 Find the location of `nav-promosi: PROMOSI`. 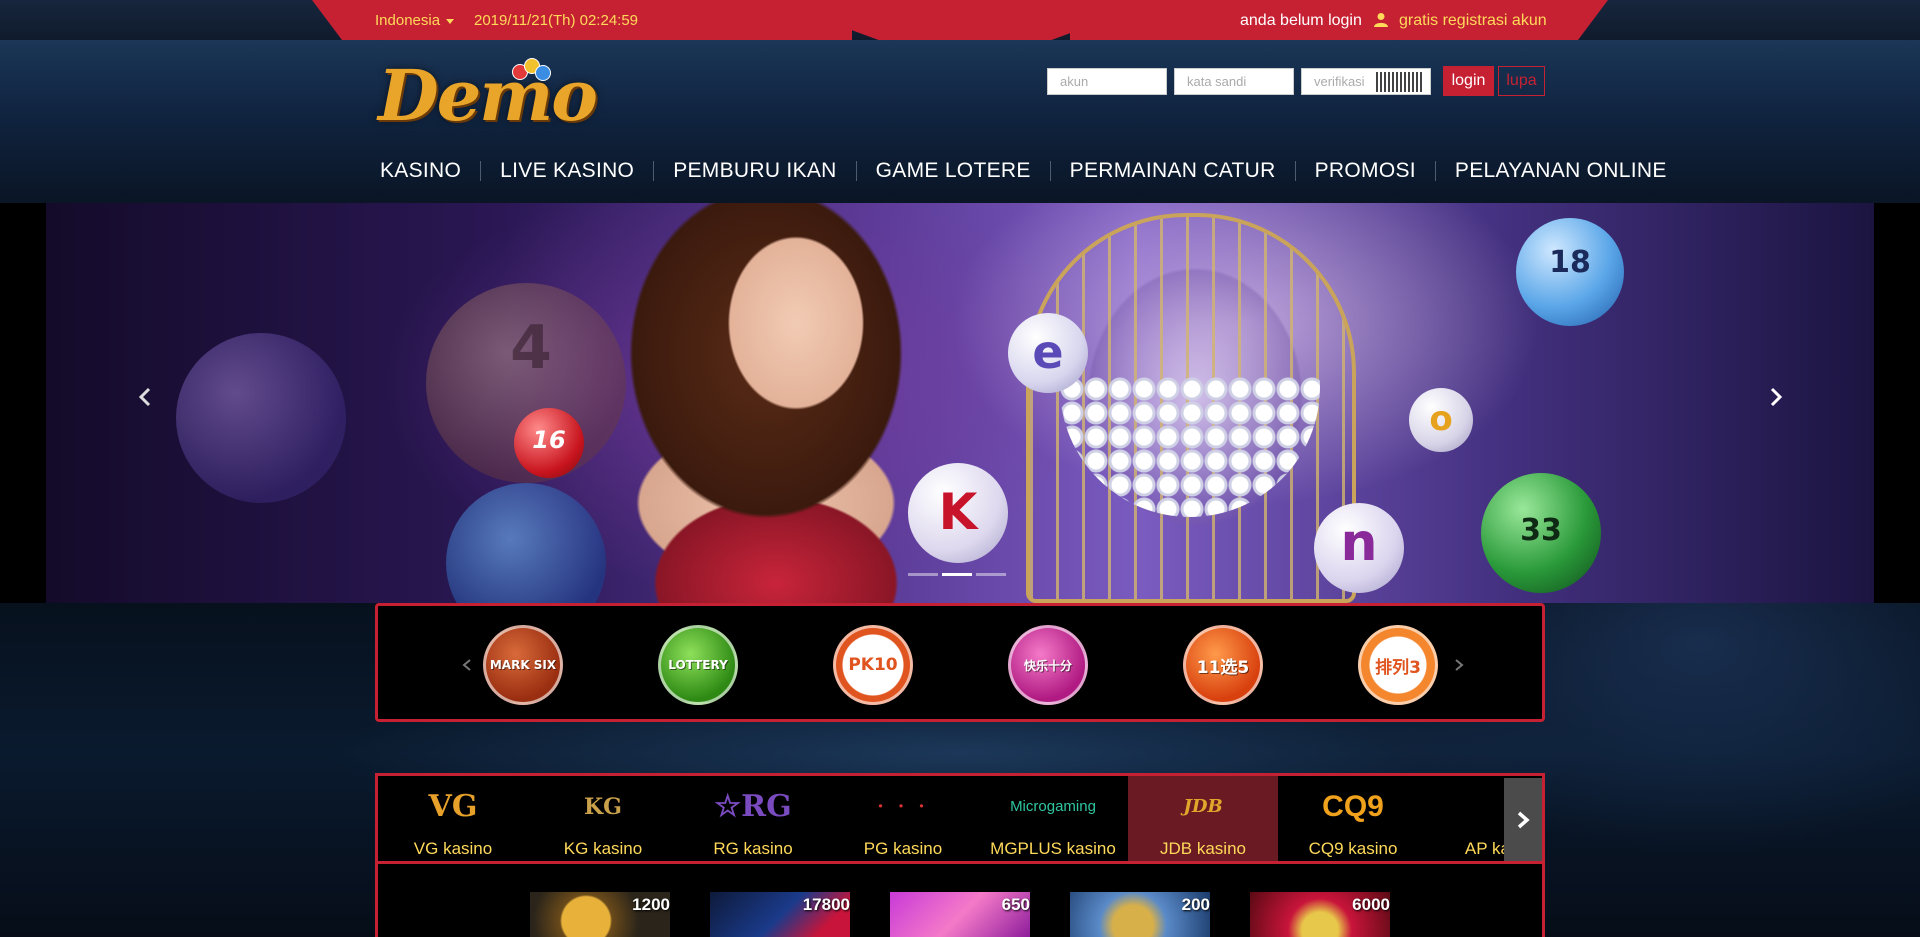

nav-promosi: PROMOSI is located at coordinates (1365, 171).